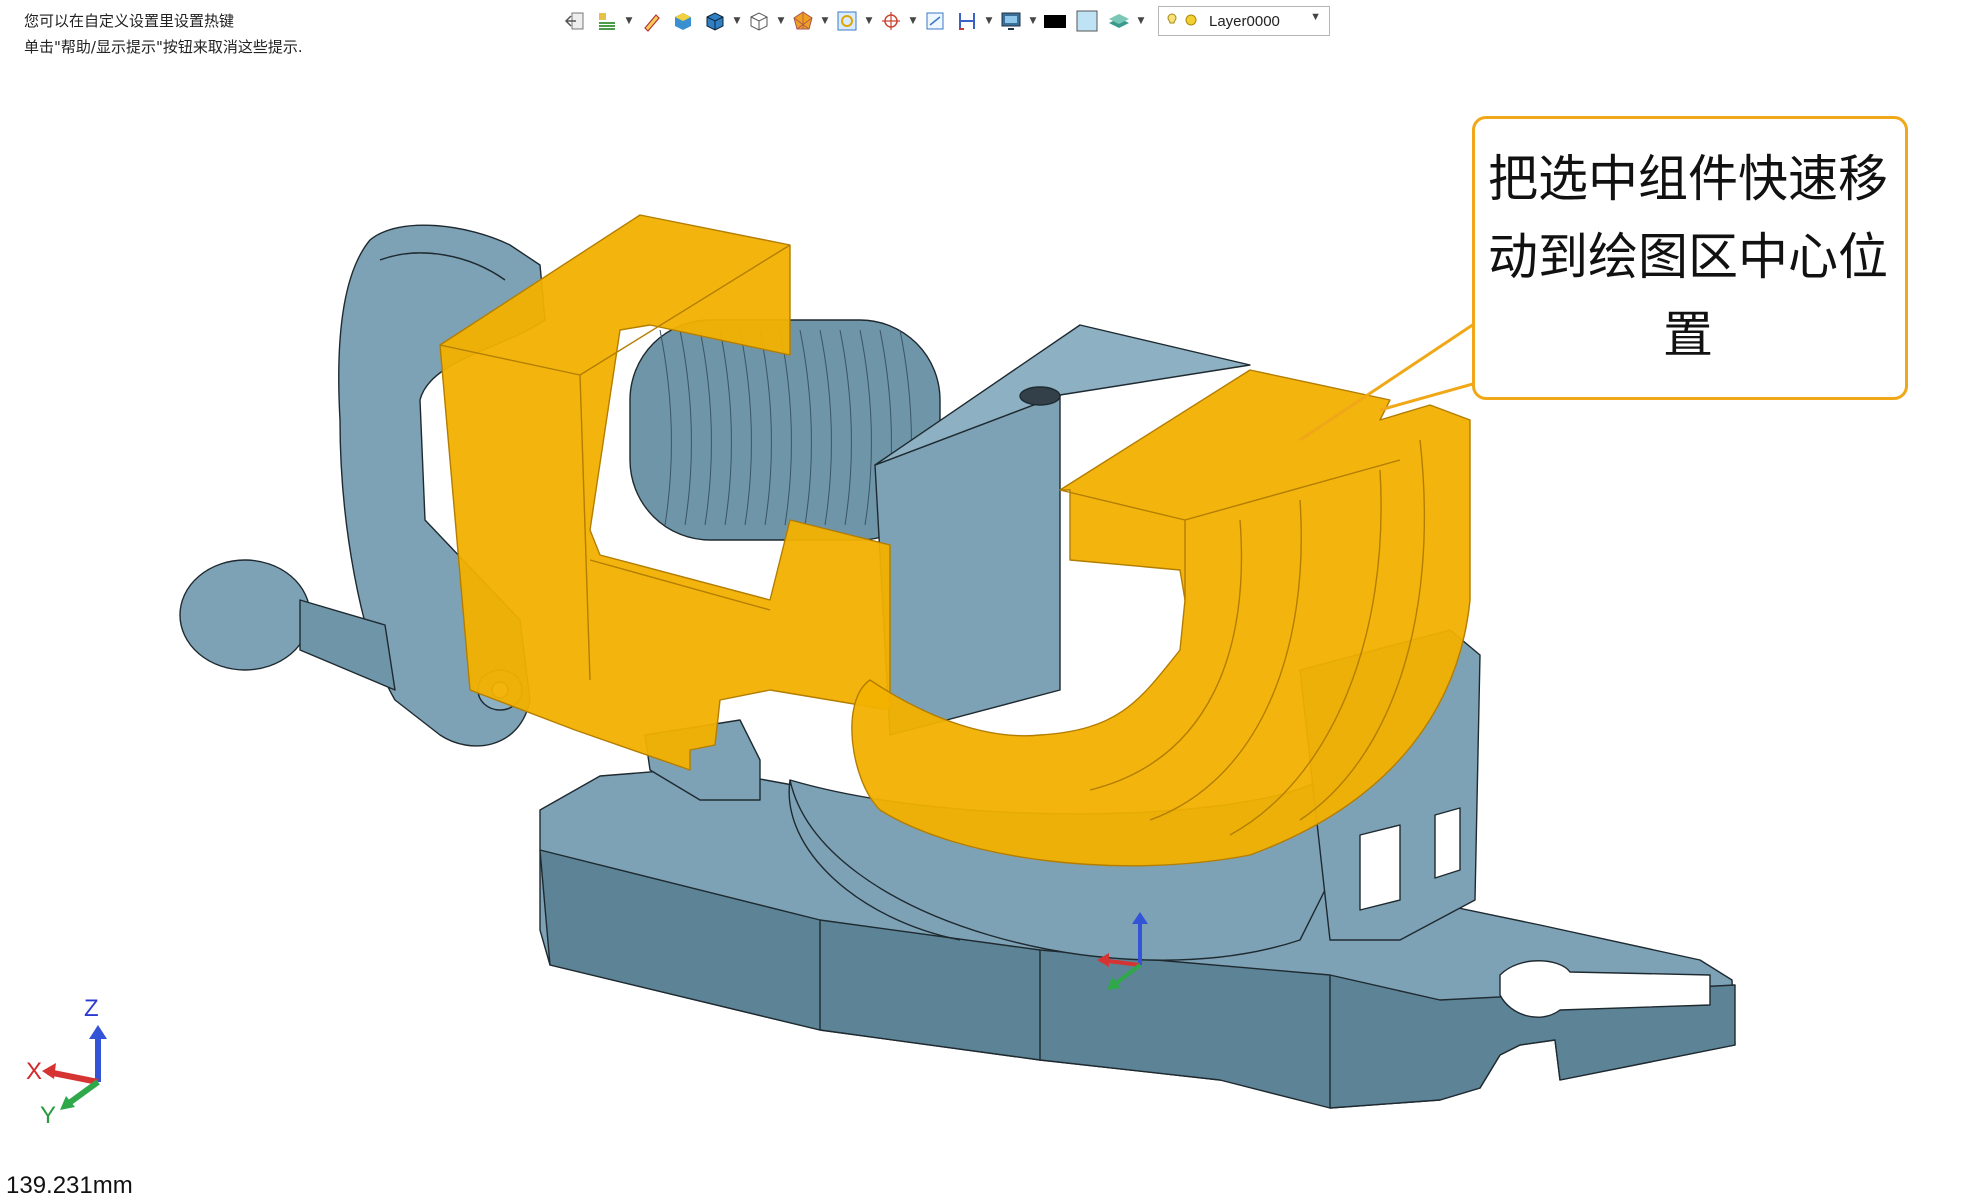  Describe the element at coordinates (74, 1067) in the screenshot. I see `global-axis-triad` at that location.